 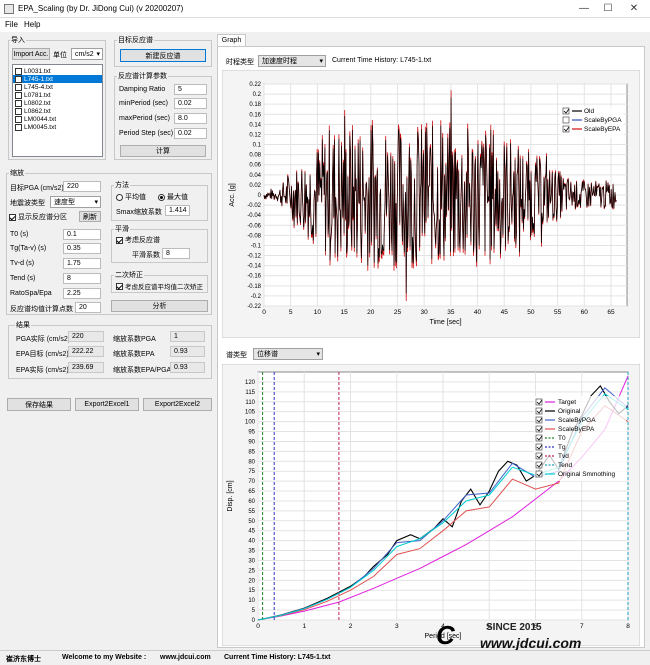 I want to click on status-current: Current Time History: L745-1.txt, so click(x=277, y=657).